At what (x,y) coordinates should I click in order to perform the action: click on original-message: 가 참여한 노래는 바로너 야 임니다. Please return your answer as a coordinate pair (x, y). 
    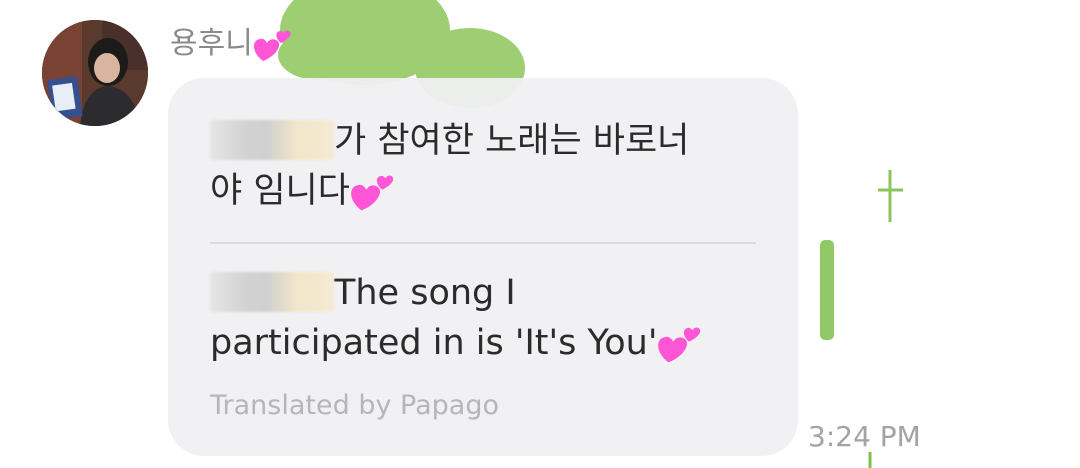
    Looking at the image, I should click on (449, 166).